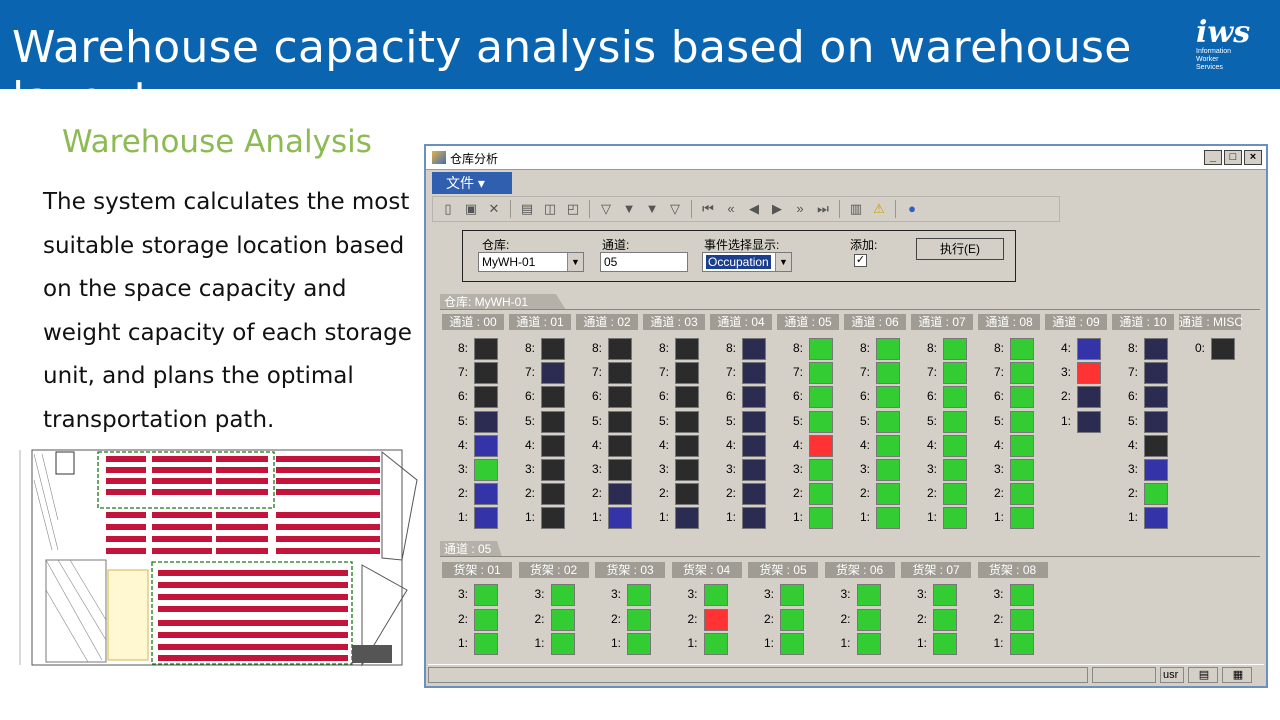 Image resolution: width=1280 pixels, height=720 pixels. What do you see at coordinates (629, 209) in the screenshot?
I see `filter-add-icon: ▼` at bounding box center [629, 209].